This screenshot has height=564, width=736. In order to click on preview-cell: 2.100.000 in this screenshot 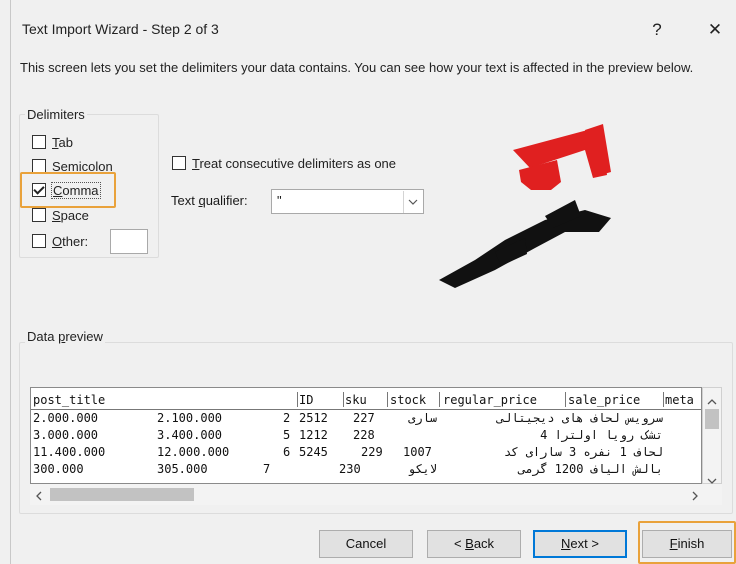, I will do `click(190, 418)`.